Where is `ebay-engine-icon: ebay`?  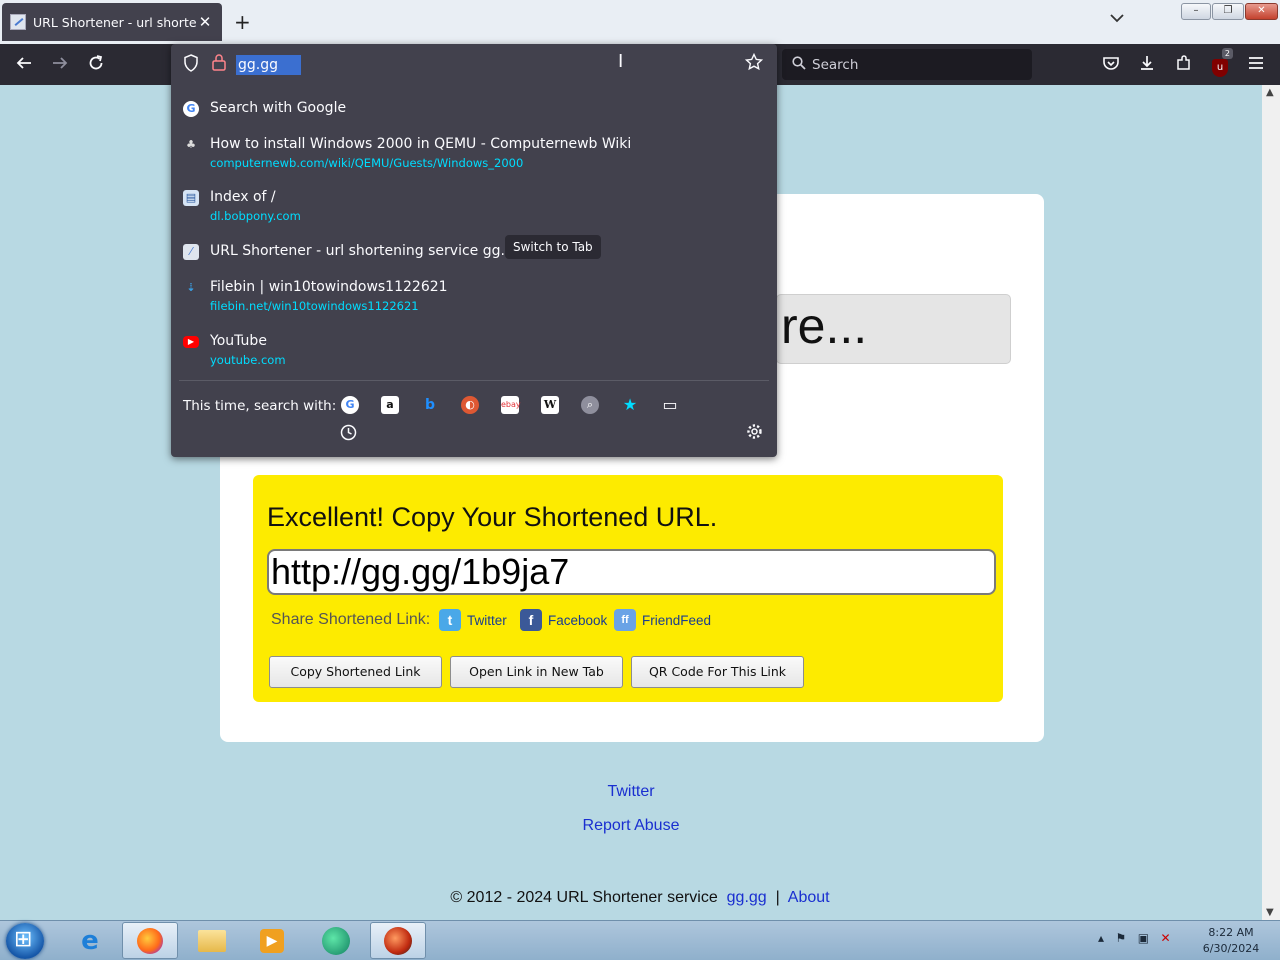
ebay-engine-icon: ebay is located at coordinates (511, 405).